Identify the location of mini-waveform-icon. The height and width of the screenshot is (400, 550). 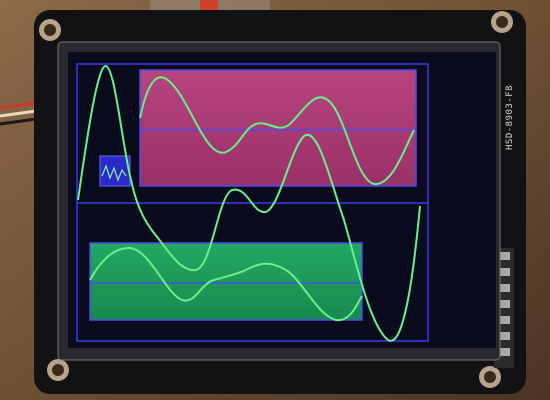
(115, 171).